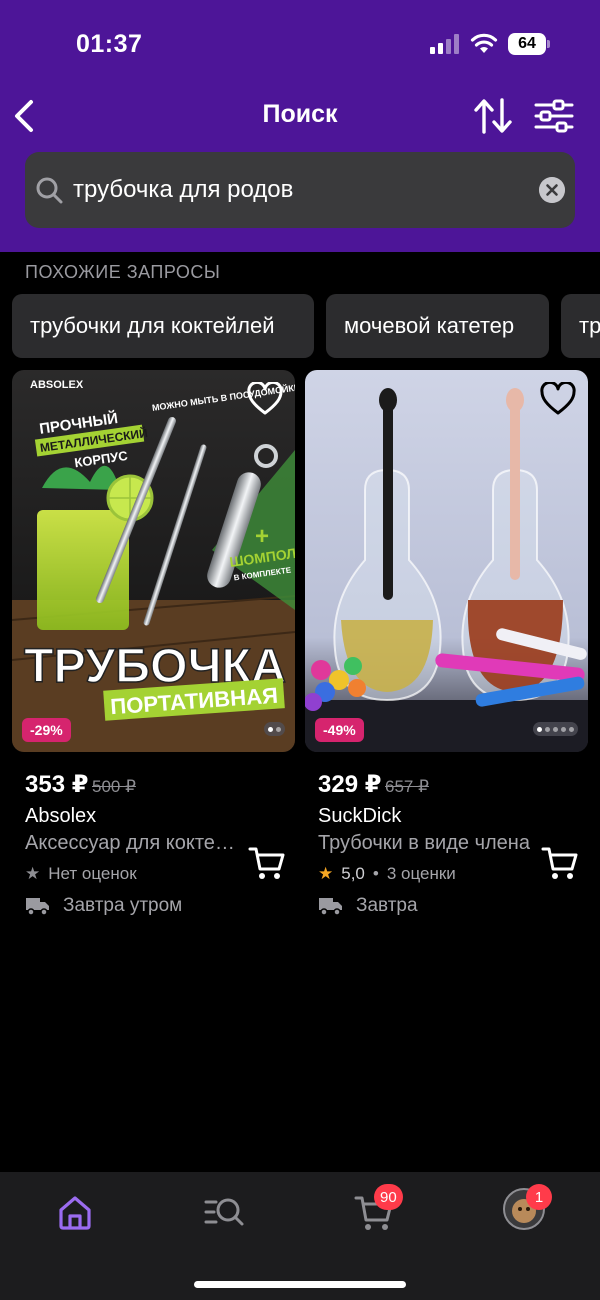  What do you see at coordinates (484, 43) in the screenshot?
I see `wifi-icon` at bounding box center [484, 43].